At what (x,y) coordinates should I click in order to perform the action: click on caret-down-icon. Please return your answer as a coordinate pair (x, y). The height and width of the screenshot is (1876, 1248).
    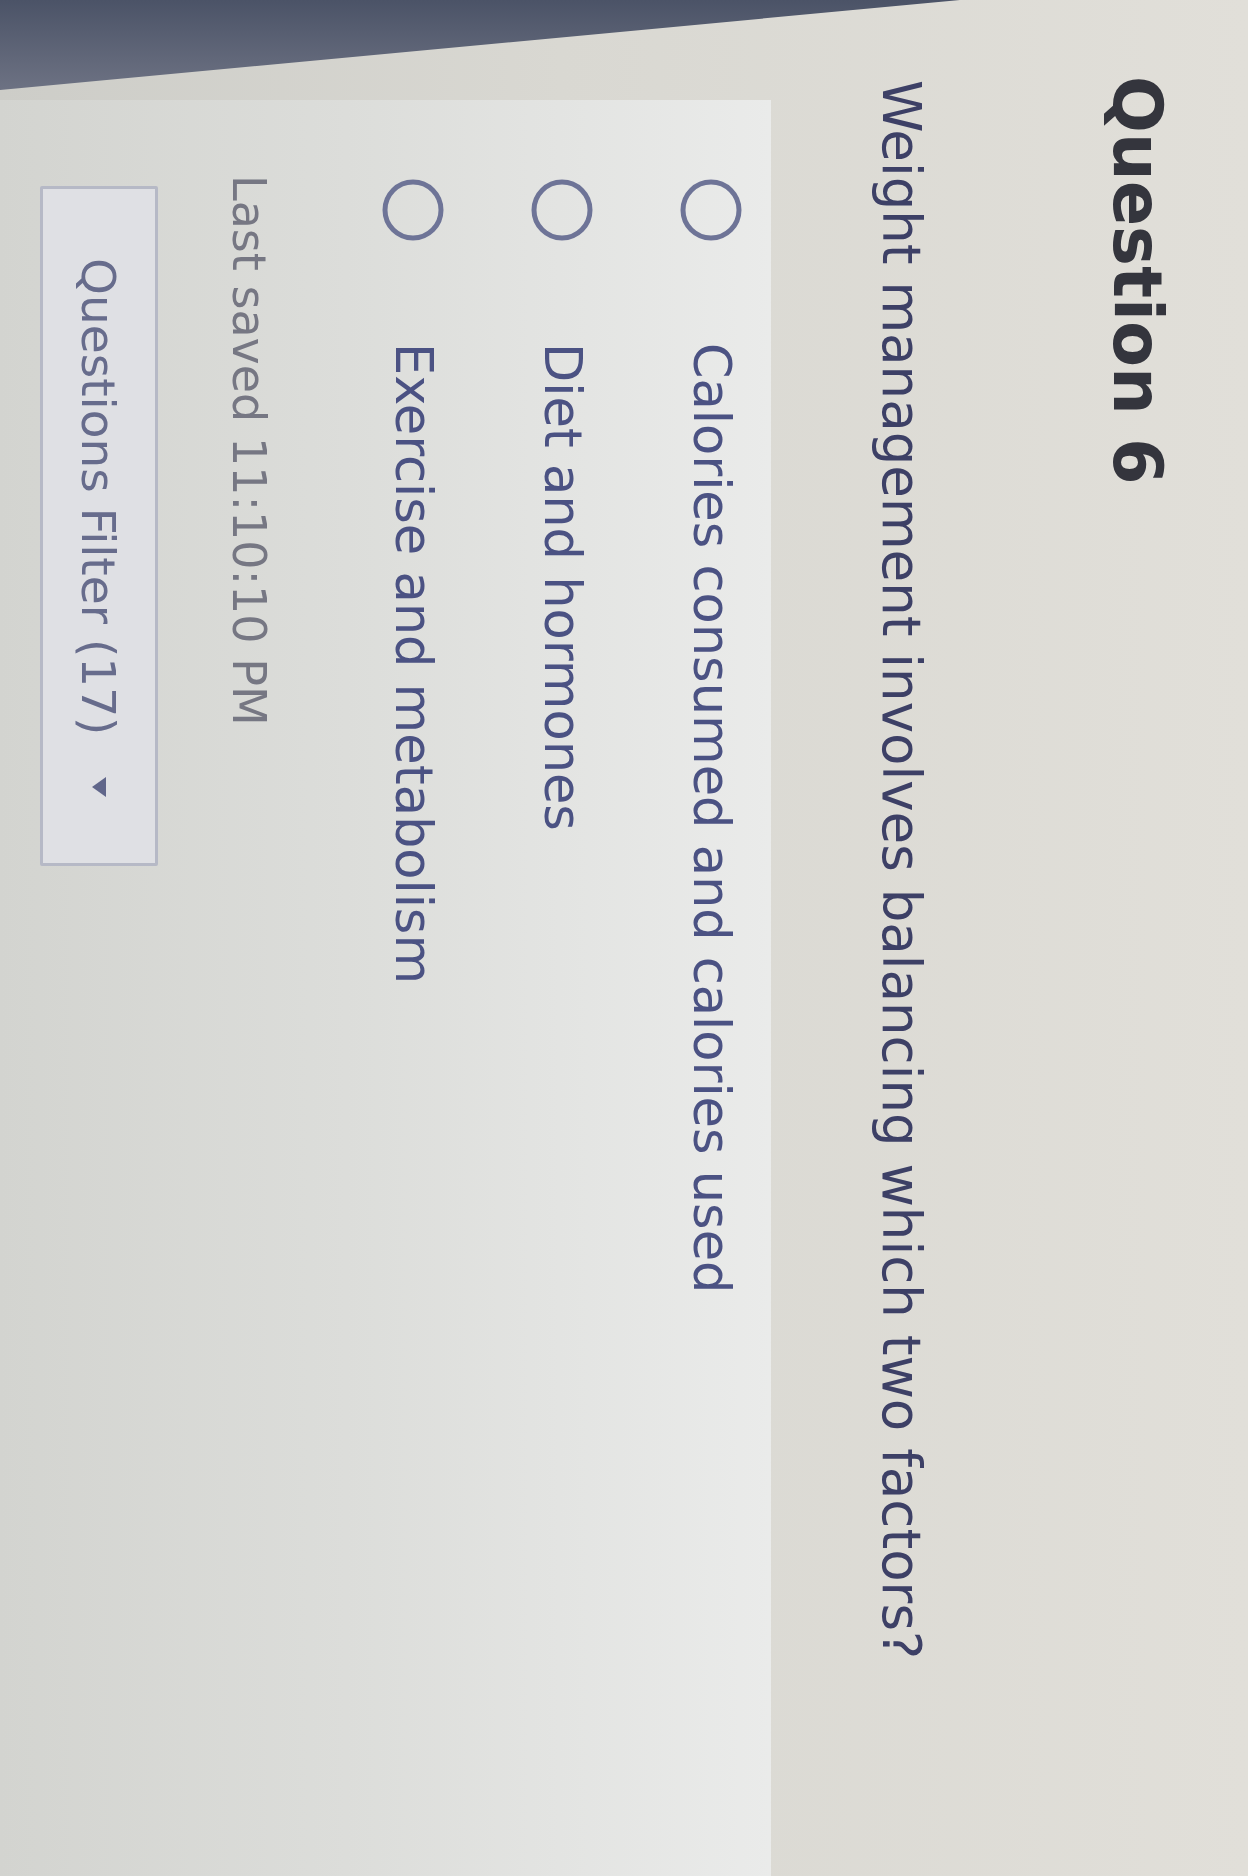
    Looking at the image, I should click on (98, 787).